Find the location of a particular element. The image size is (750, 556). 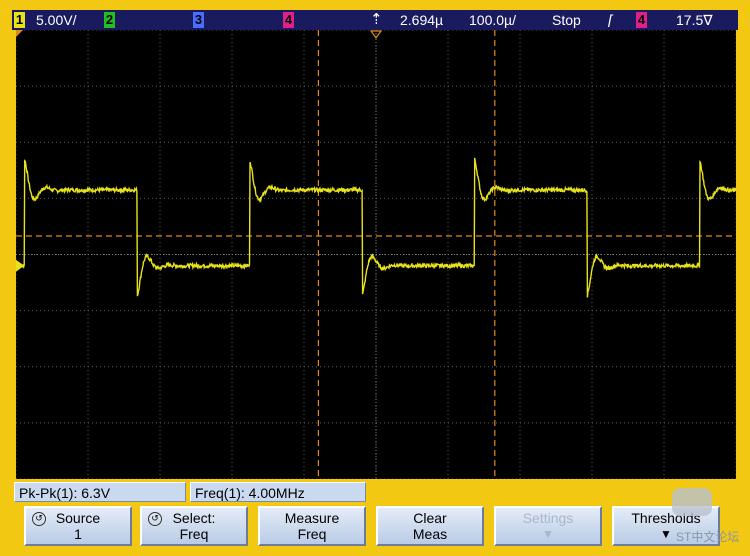

measurement-pkpk: Pk-Pk(1): 6.3V is located at coordinates (100, 492).